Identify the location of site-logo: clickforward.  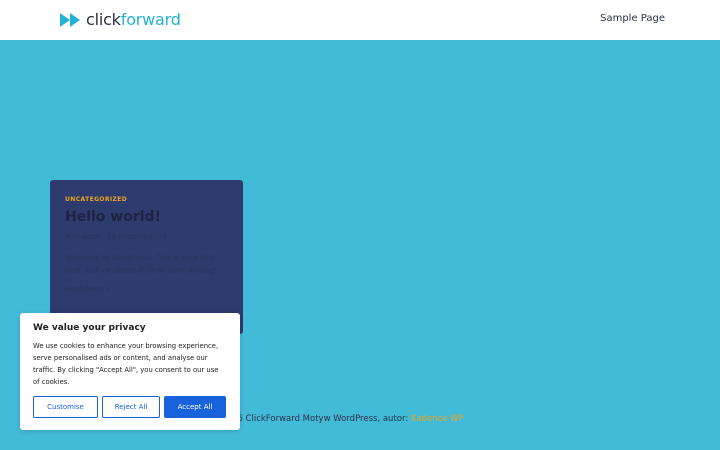
(120, 20).